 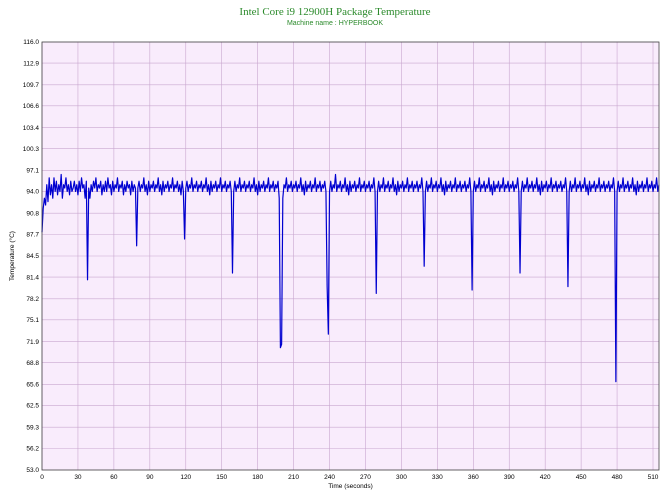 What do you see at coordinates (653, 477) in the screenshot?
I see `x-tick-label: 510` at bounding box center [653, 477].